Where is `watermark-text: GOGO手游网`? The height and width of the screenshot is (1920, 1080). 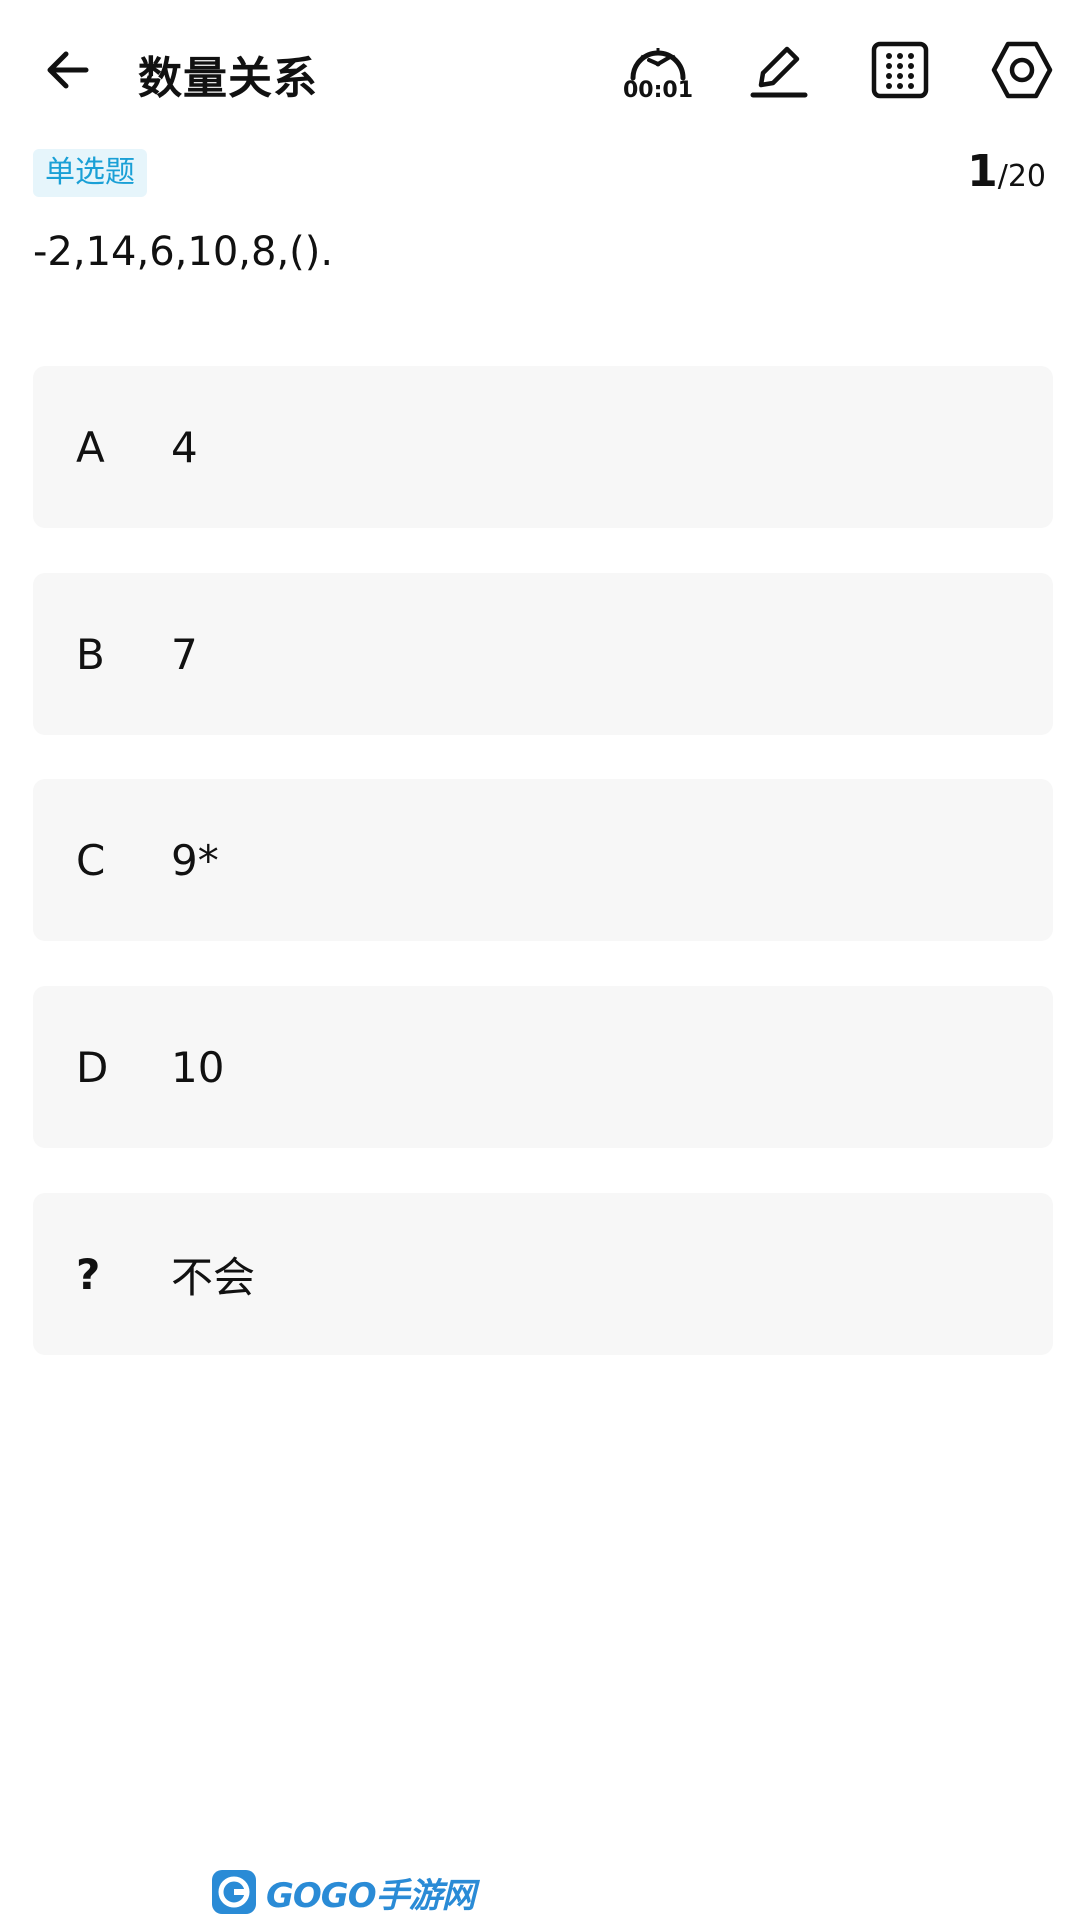
watermark-text: GOGO手游网 is located at coordinates (371, 1895).